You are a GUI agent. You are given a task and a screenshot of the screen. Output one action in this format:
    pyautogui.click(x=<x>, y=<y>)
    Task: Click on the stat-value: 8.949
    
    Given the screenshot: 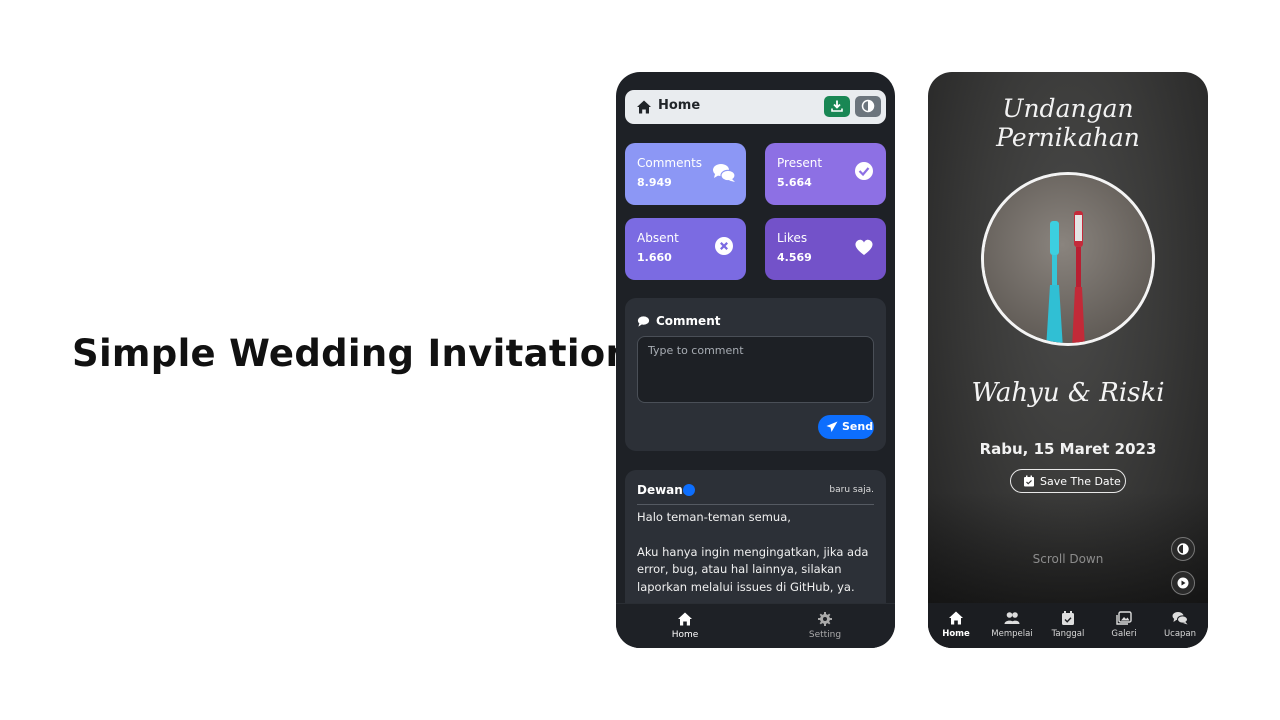 What is the action you would take?
    pyautogui.click(x=654, y=182)
    